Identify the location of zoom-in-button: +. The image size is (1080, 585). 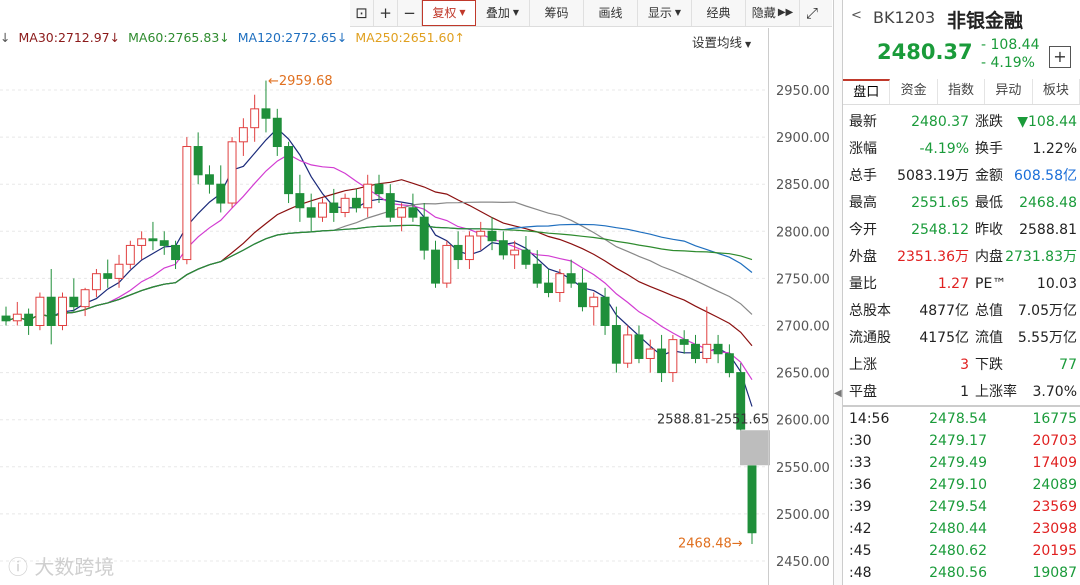
(386, 13).